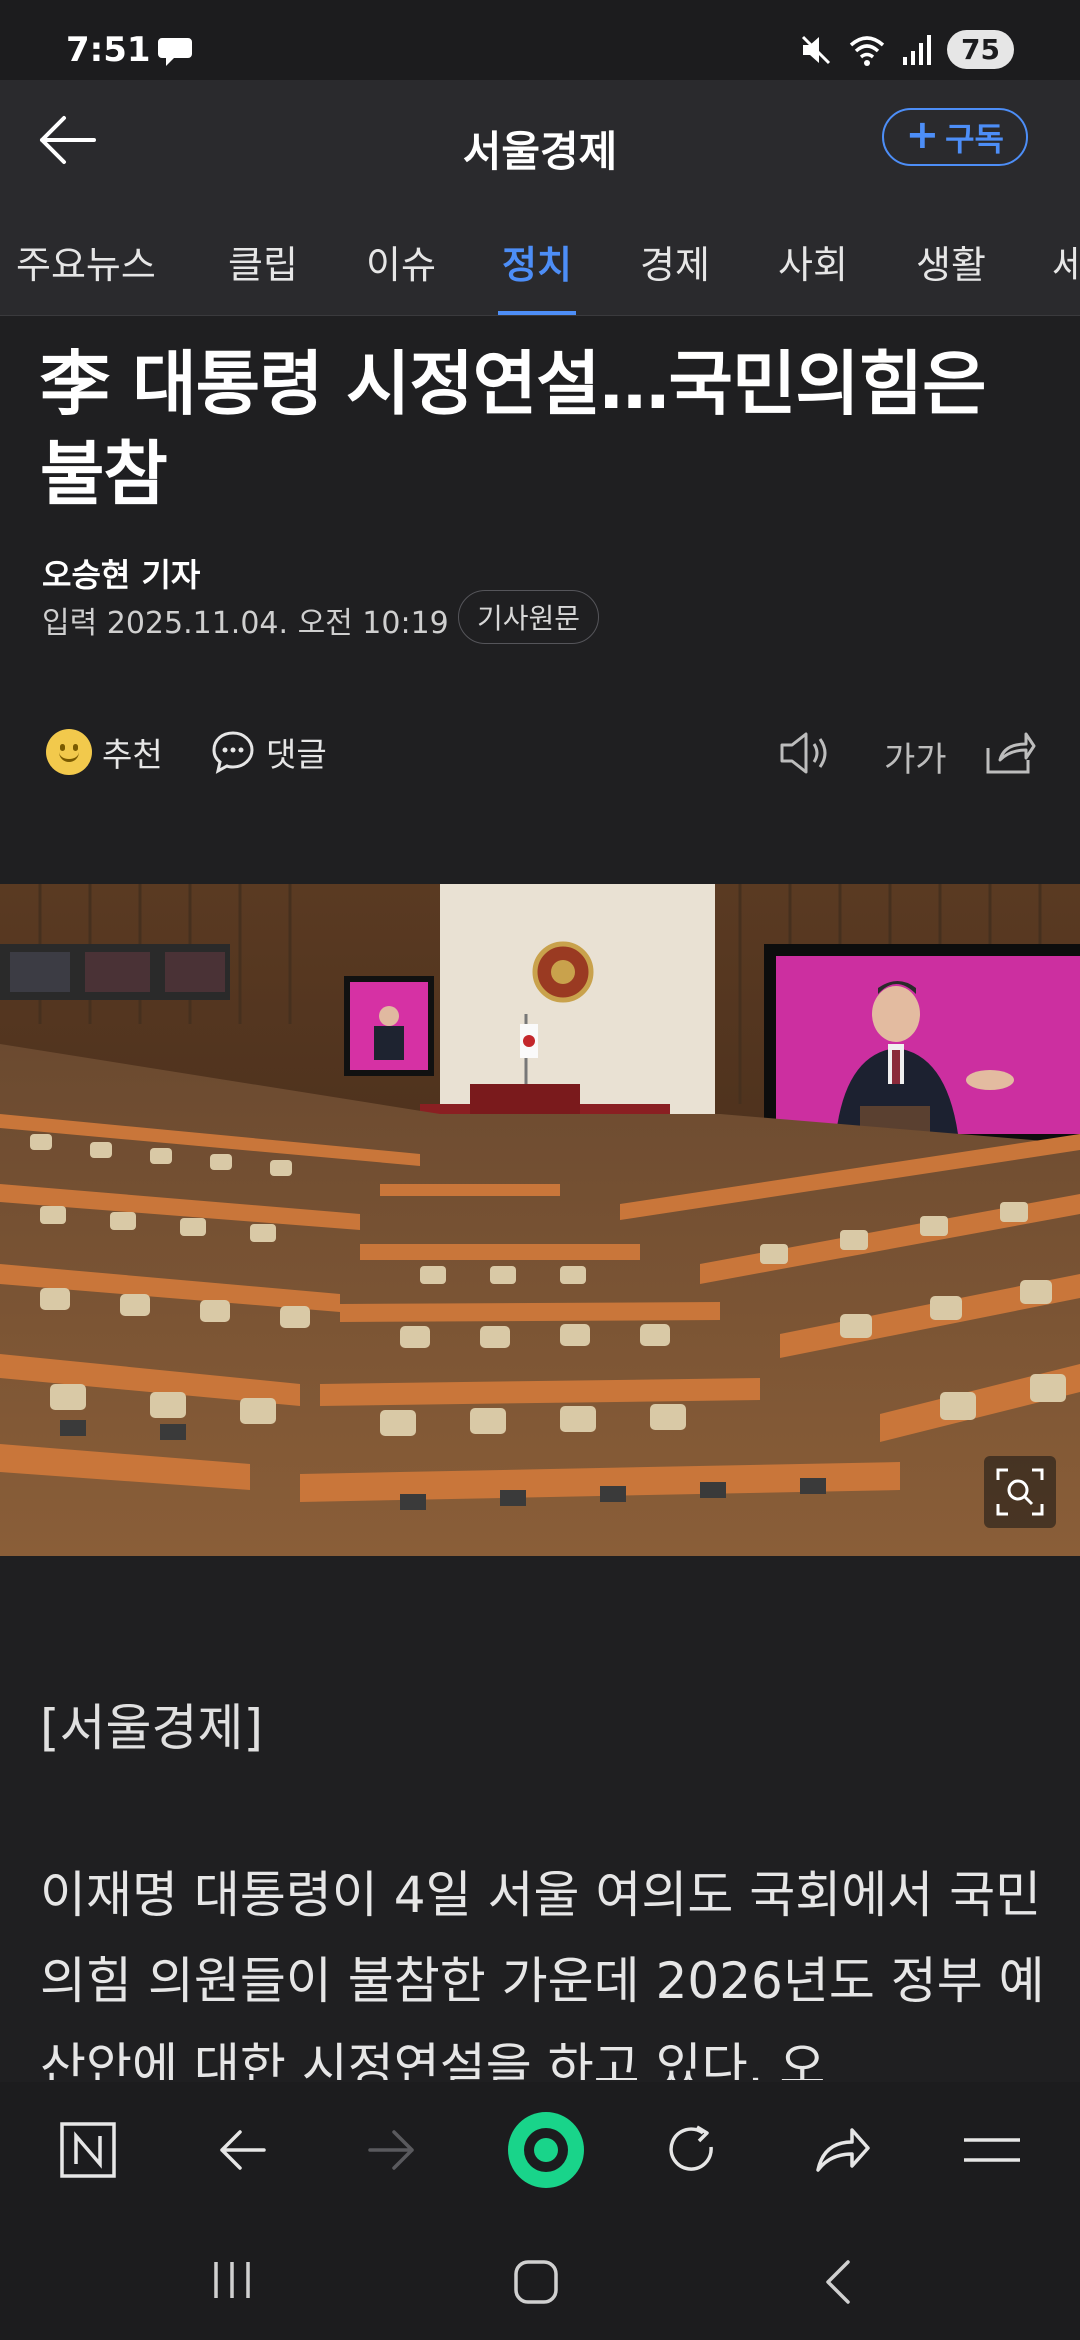 The width and height of the screenshot is (1080, 2340). What do you see at coordinates (232, 2280) in the screenshot?
I see `recent-apps-icon` at bounding box center [232, 2280].